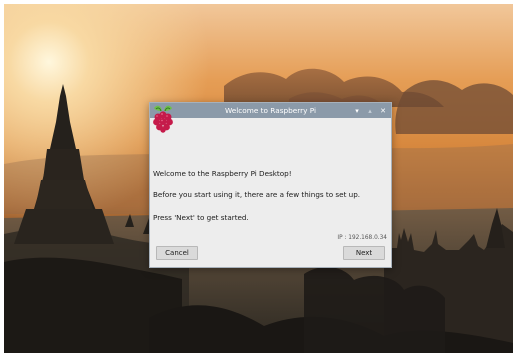 This screenshot has height=356, width=515. Describe the element at coordinates (362, 238) in the screenshot. I see `ip-address: IP : 192.168.0.34` at that location.